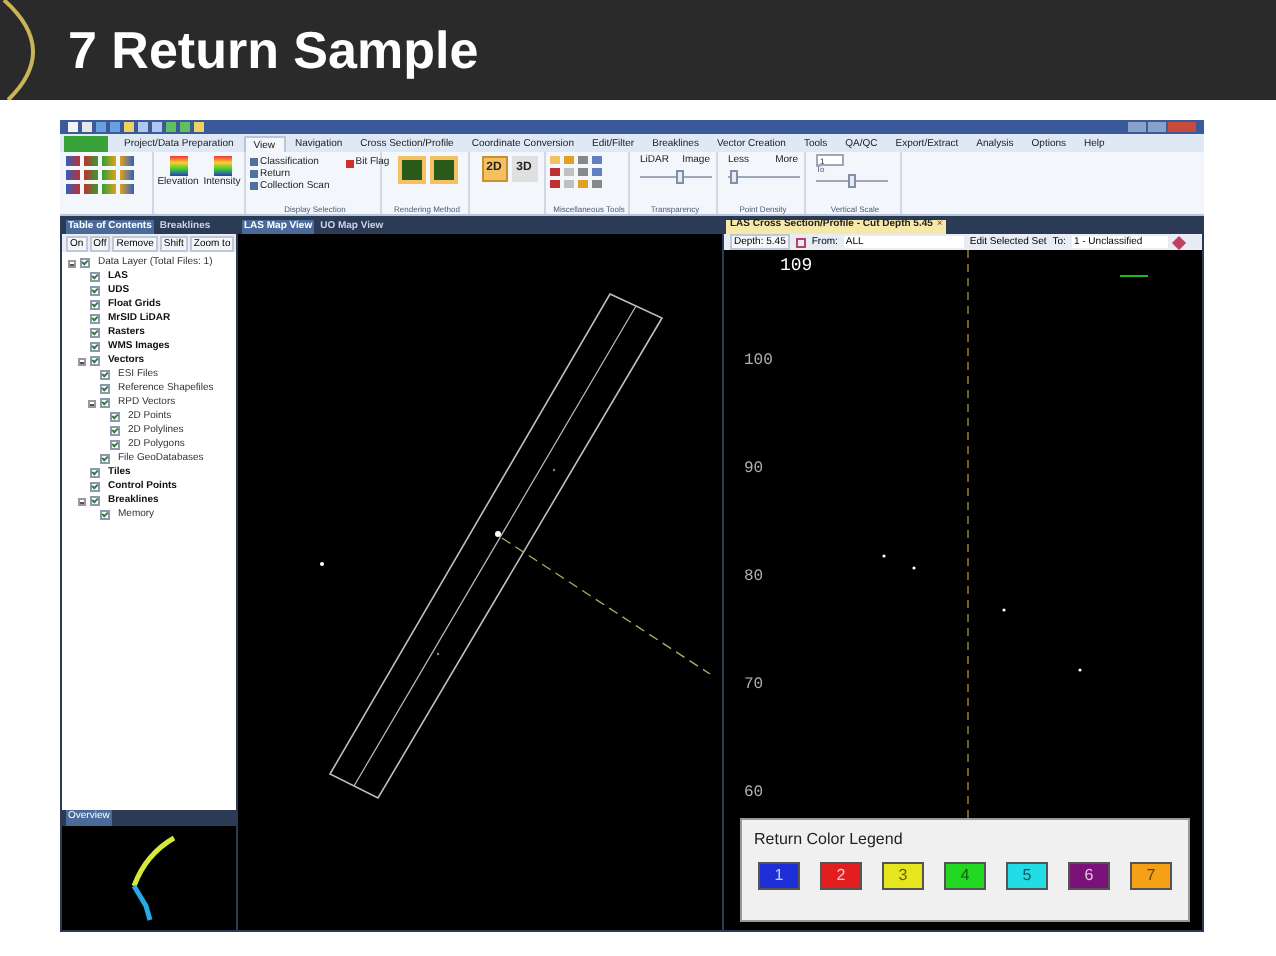 Image resolution: width=1276 pixels, height=956 pixels. I want to click on axis-label: 60, so click(754, 794).